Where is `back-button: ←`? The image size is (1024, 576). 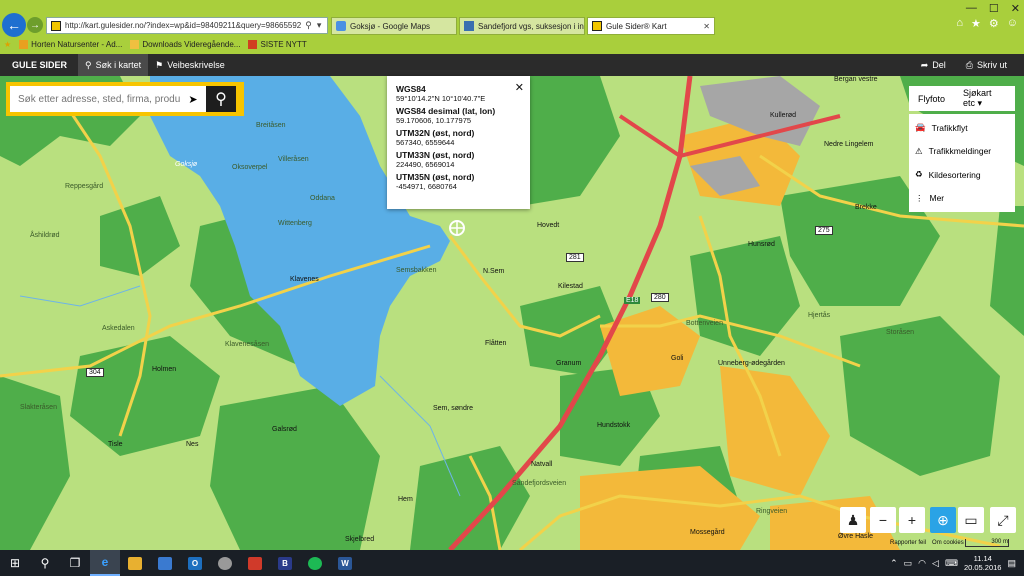 back-button: ← is located at coordinates (14, 25).